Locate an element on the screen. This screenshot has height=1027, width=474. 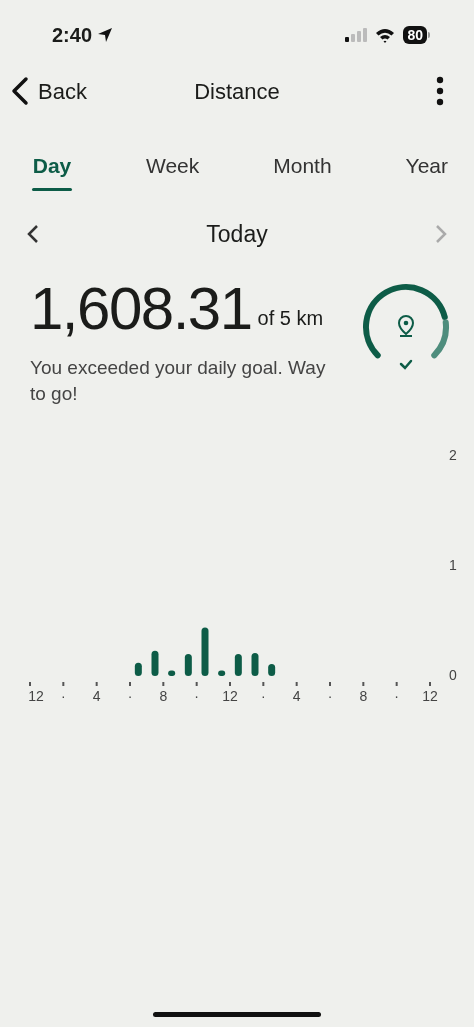
y-axis-label: 1 is located at coordinates (453, 564).